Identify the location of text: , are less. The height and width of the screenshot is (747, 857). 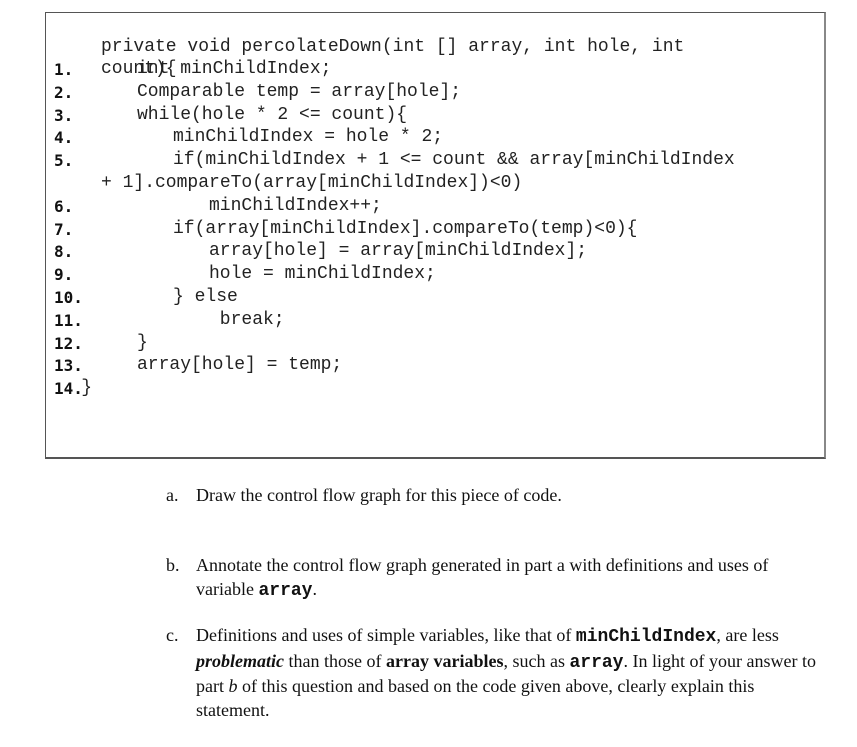
(747, 635).